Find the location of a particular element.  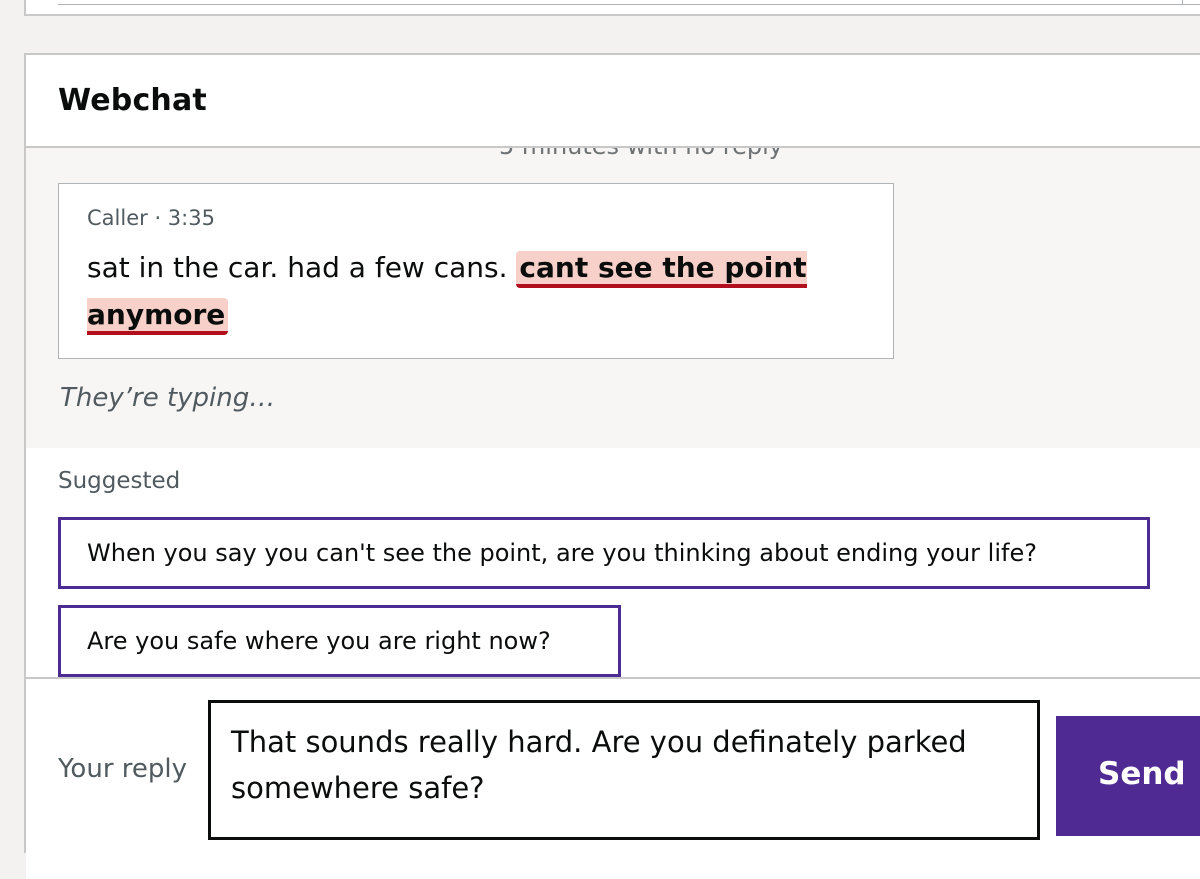

panel-title: Webchat is located at coordinates (132, 100).